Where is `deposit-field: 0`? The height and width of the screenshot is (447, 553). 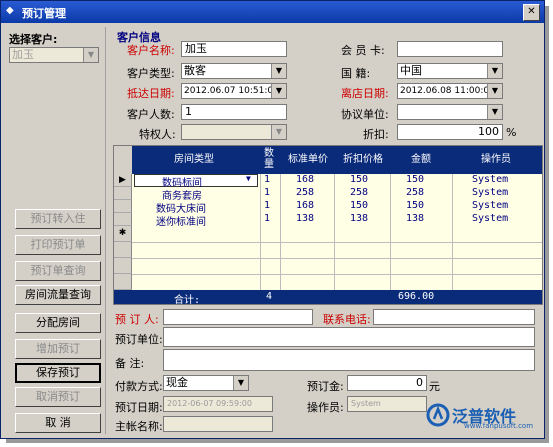 deposit-field: 0 is located at coordinates (387, 383).